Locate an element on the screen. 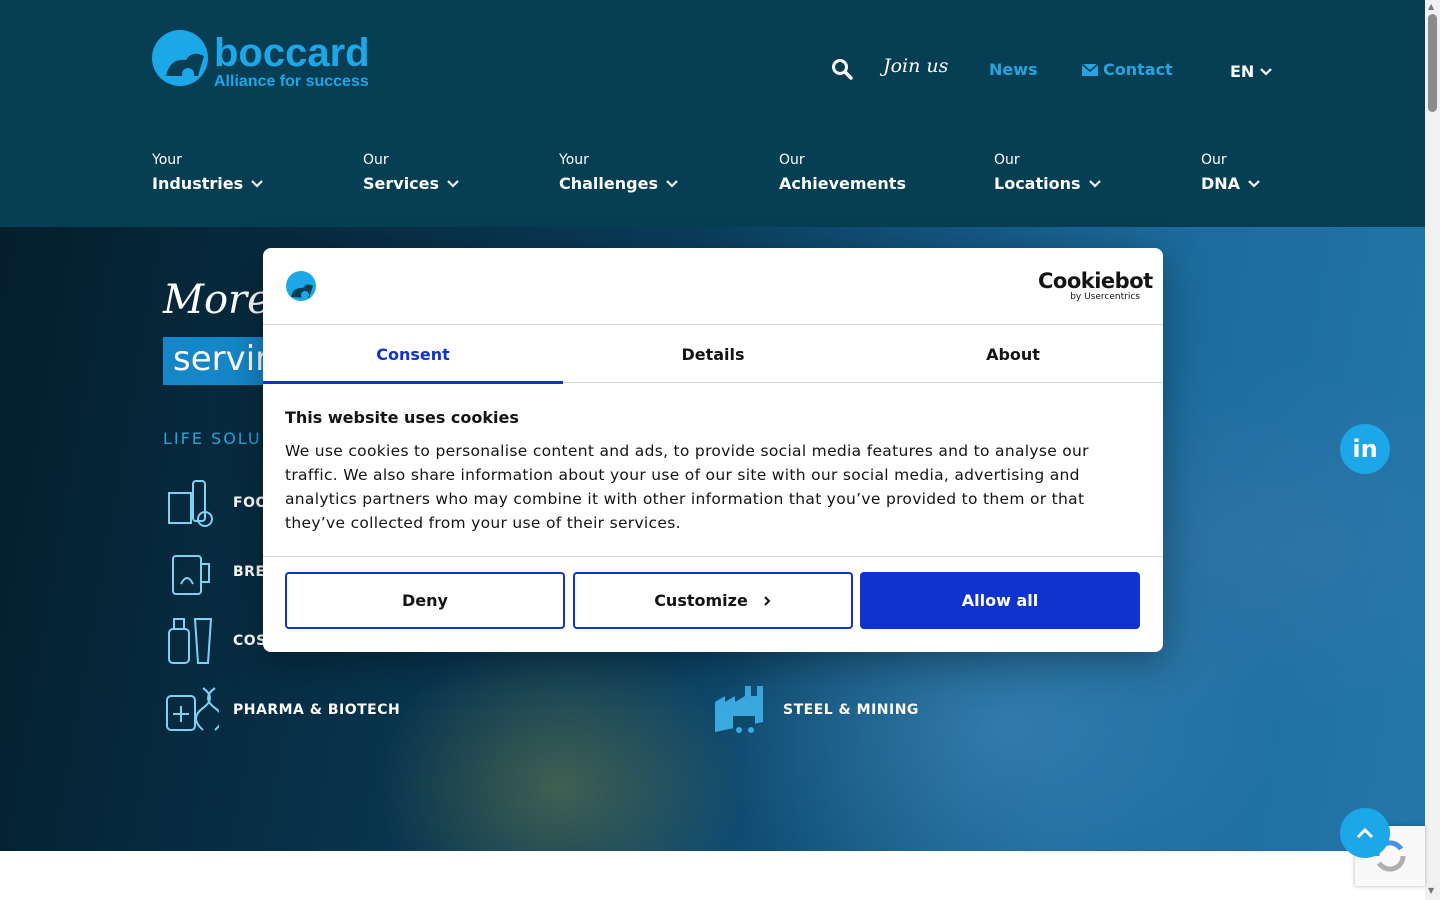 This screenshot has width=1440, height=900. section-label: LIFE SOLU is located at coordinates (212, 438).